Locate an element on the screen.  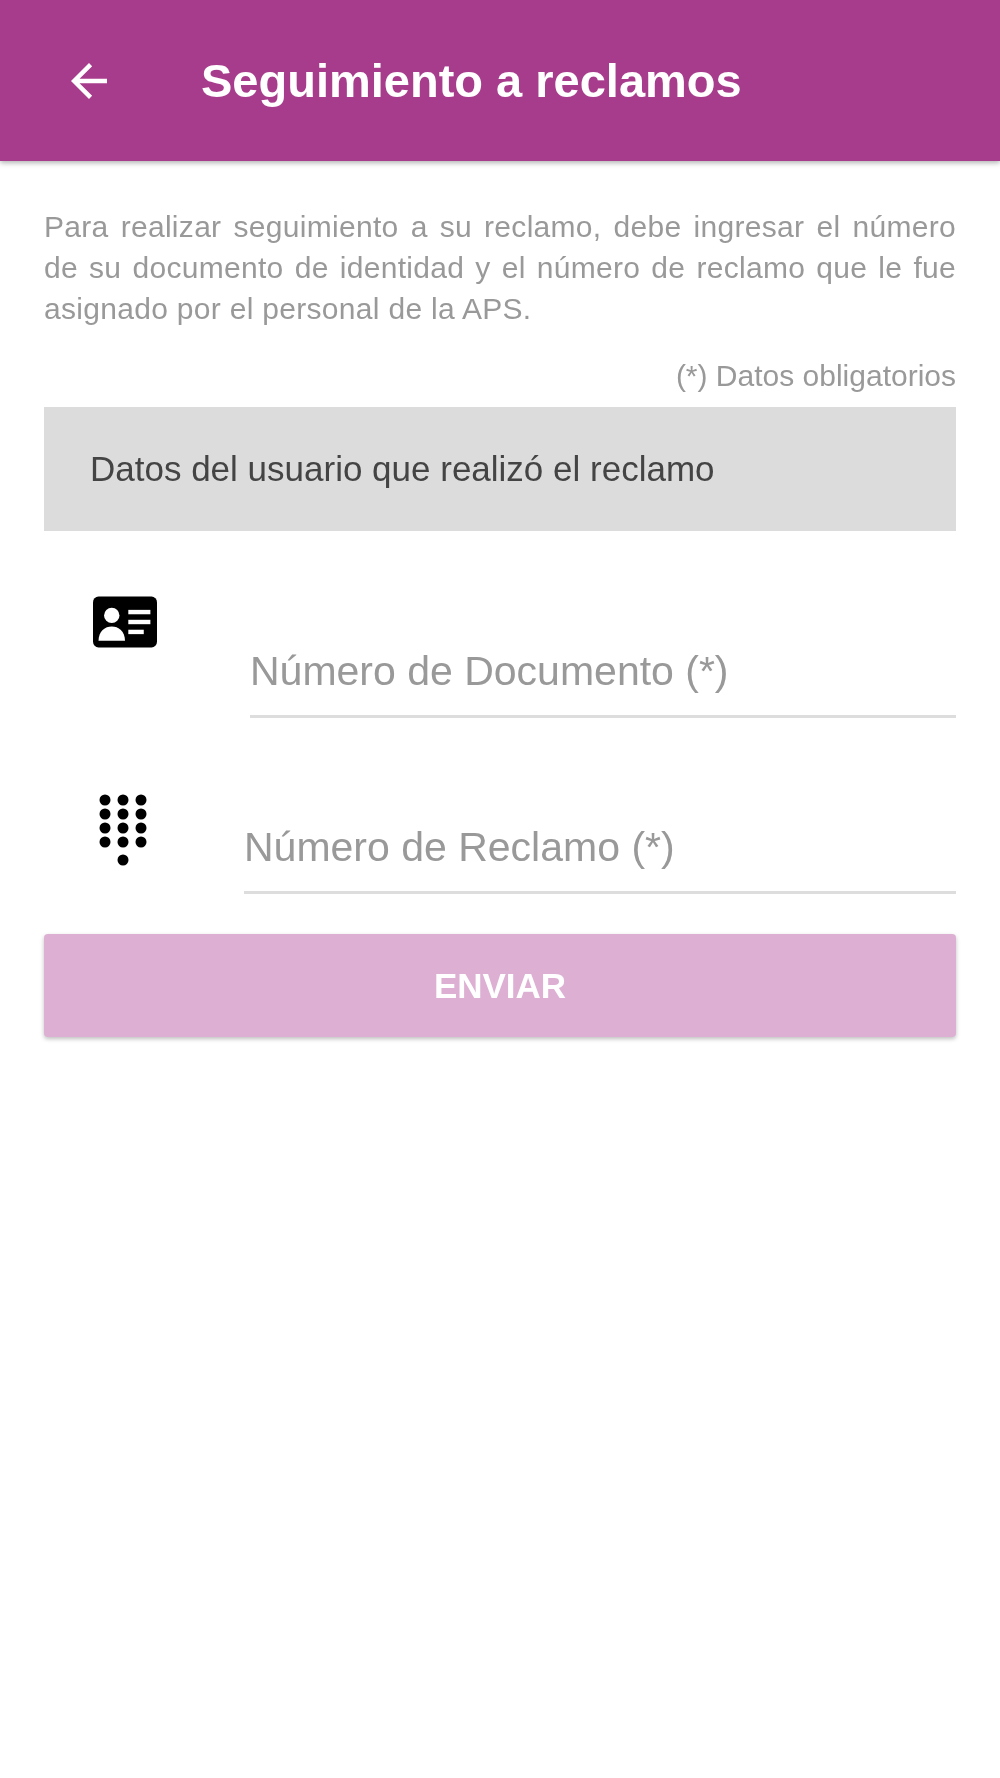
screen-title: Seguimiento a reclamos is located at coordinates (471, 80).